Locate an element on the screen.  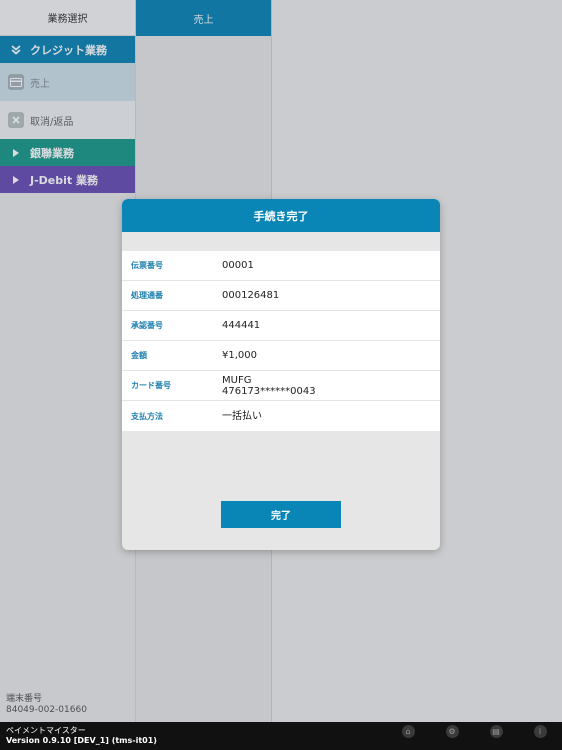
detail-row-card: カード番号 MUFG 476173******0043 is located at coordinates (281, 386).